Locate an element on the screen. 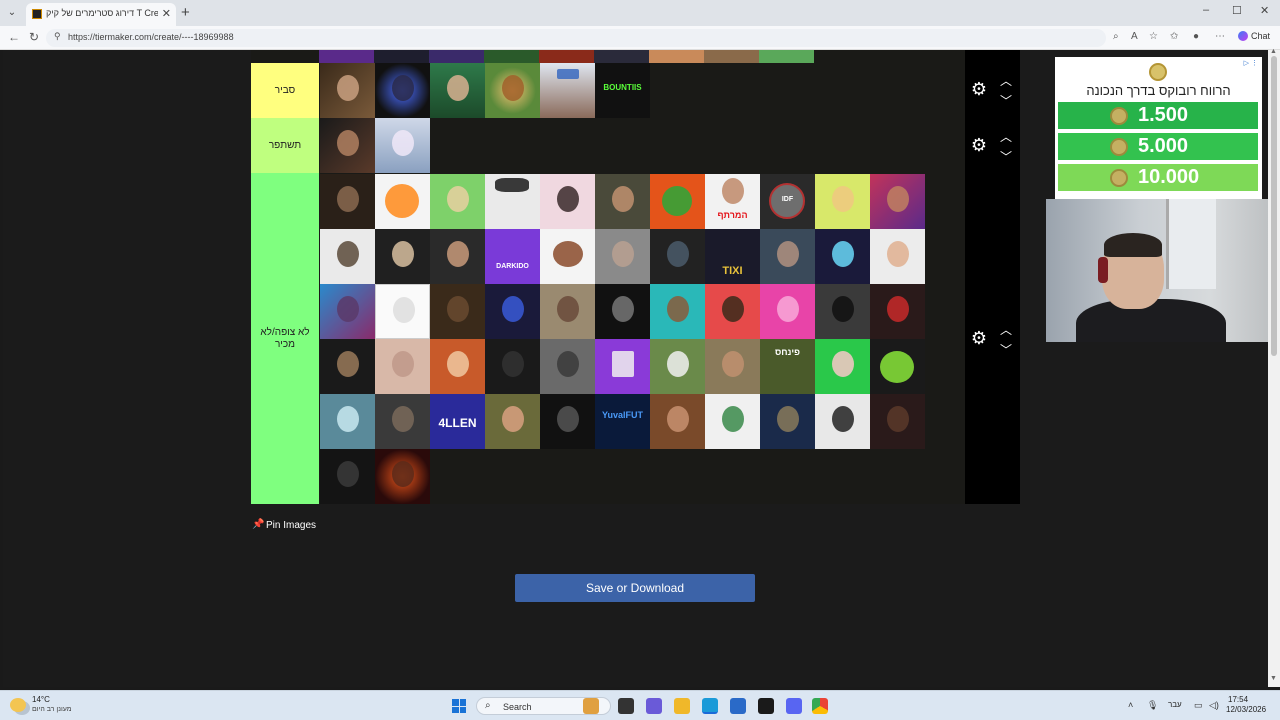 The image size is (1280, 720). teams-icon is located at coordinates (654, 706).